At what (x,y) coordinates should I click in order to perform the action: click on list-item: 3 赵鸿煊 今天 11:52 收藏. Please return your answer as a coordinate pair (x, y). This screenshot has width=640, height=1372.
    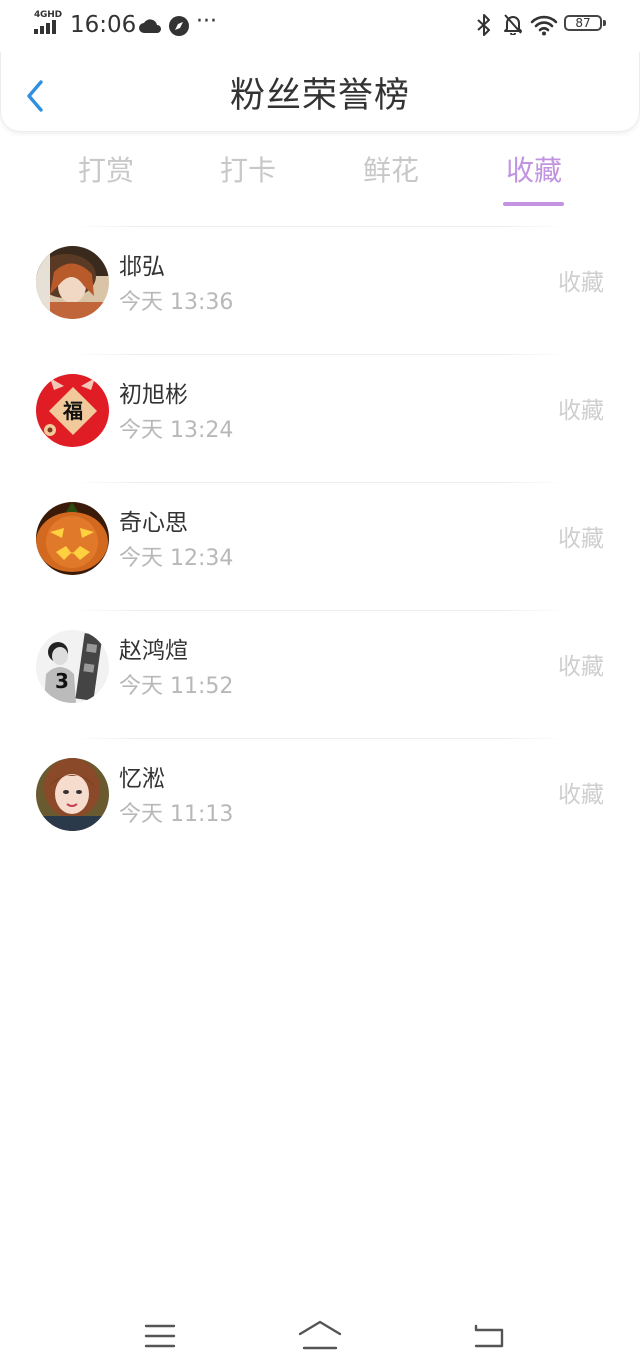
    Looking at the image, I should click on (320, 674).